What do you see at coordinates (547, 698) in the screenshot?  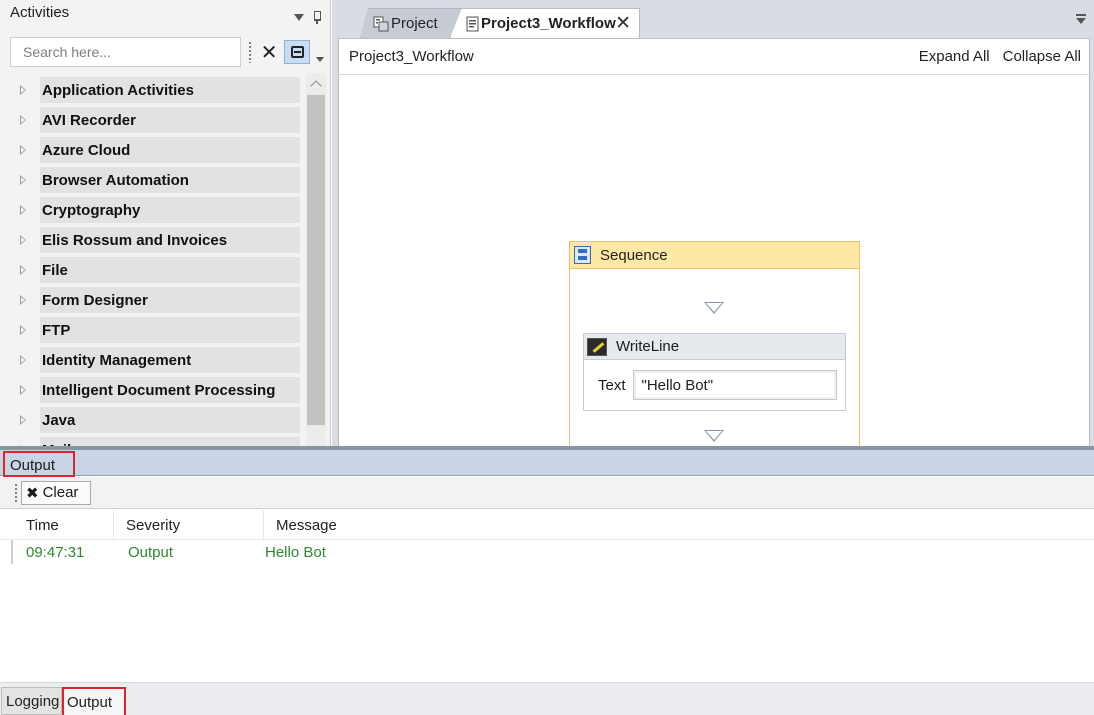 I see `bottom-tab-strip: Logging Output` at bounding box center [547, 698].